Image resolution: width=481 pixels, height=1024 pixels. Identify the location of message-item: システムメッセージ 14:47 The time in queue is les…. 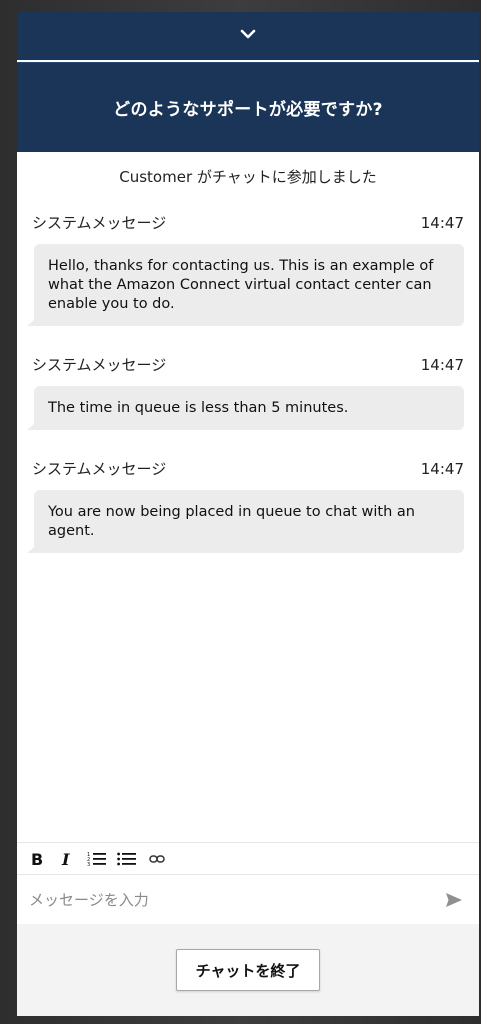
(245, 392).